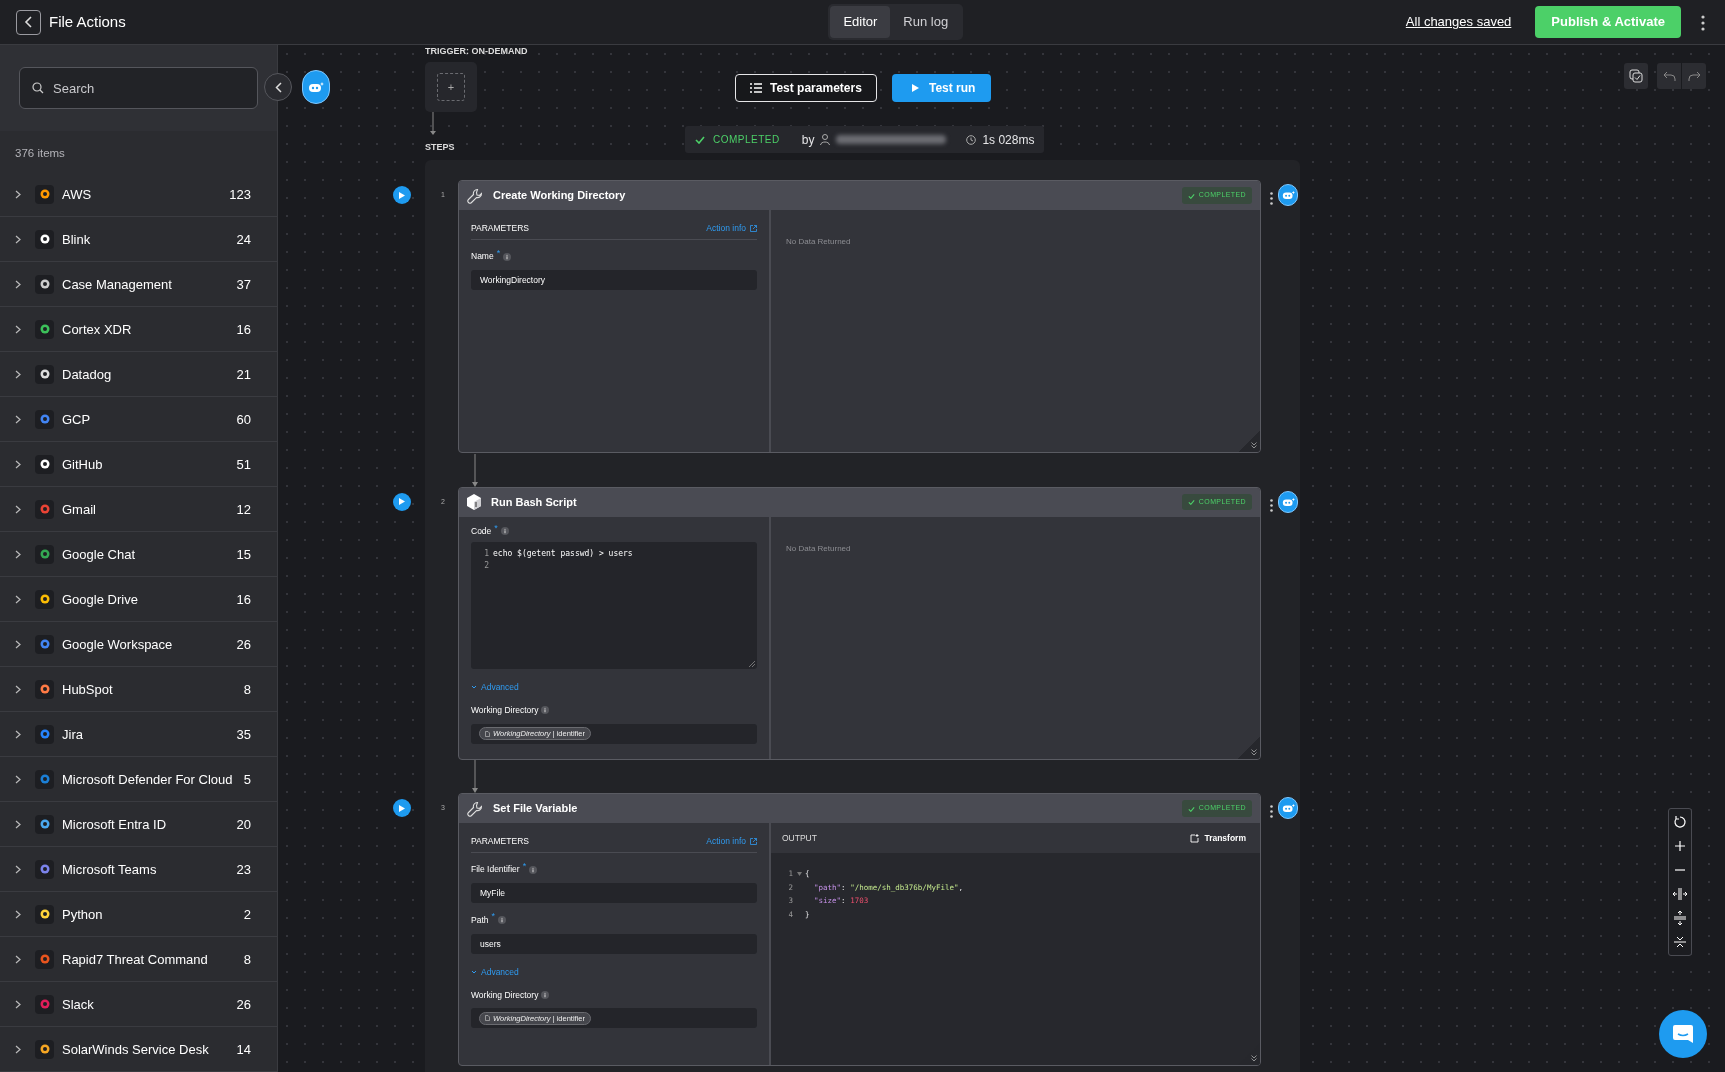 The height and width of the screenshot is (1072, 1725). I want to click on parameters-heading: PARAMETERS, so click(500, 228).